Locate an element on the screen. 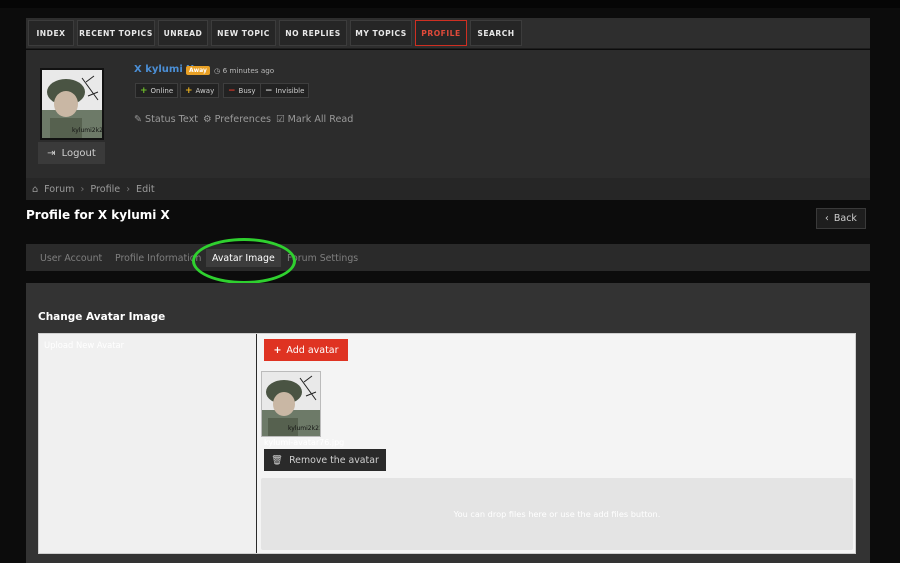  back-label: Back is located at coordinates (845, 218).